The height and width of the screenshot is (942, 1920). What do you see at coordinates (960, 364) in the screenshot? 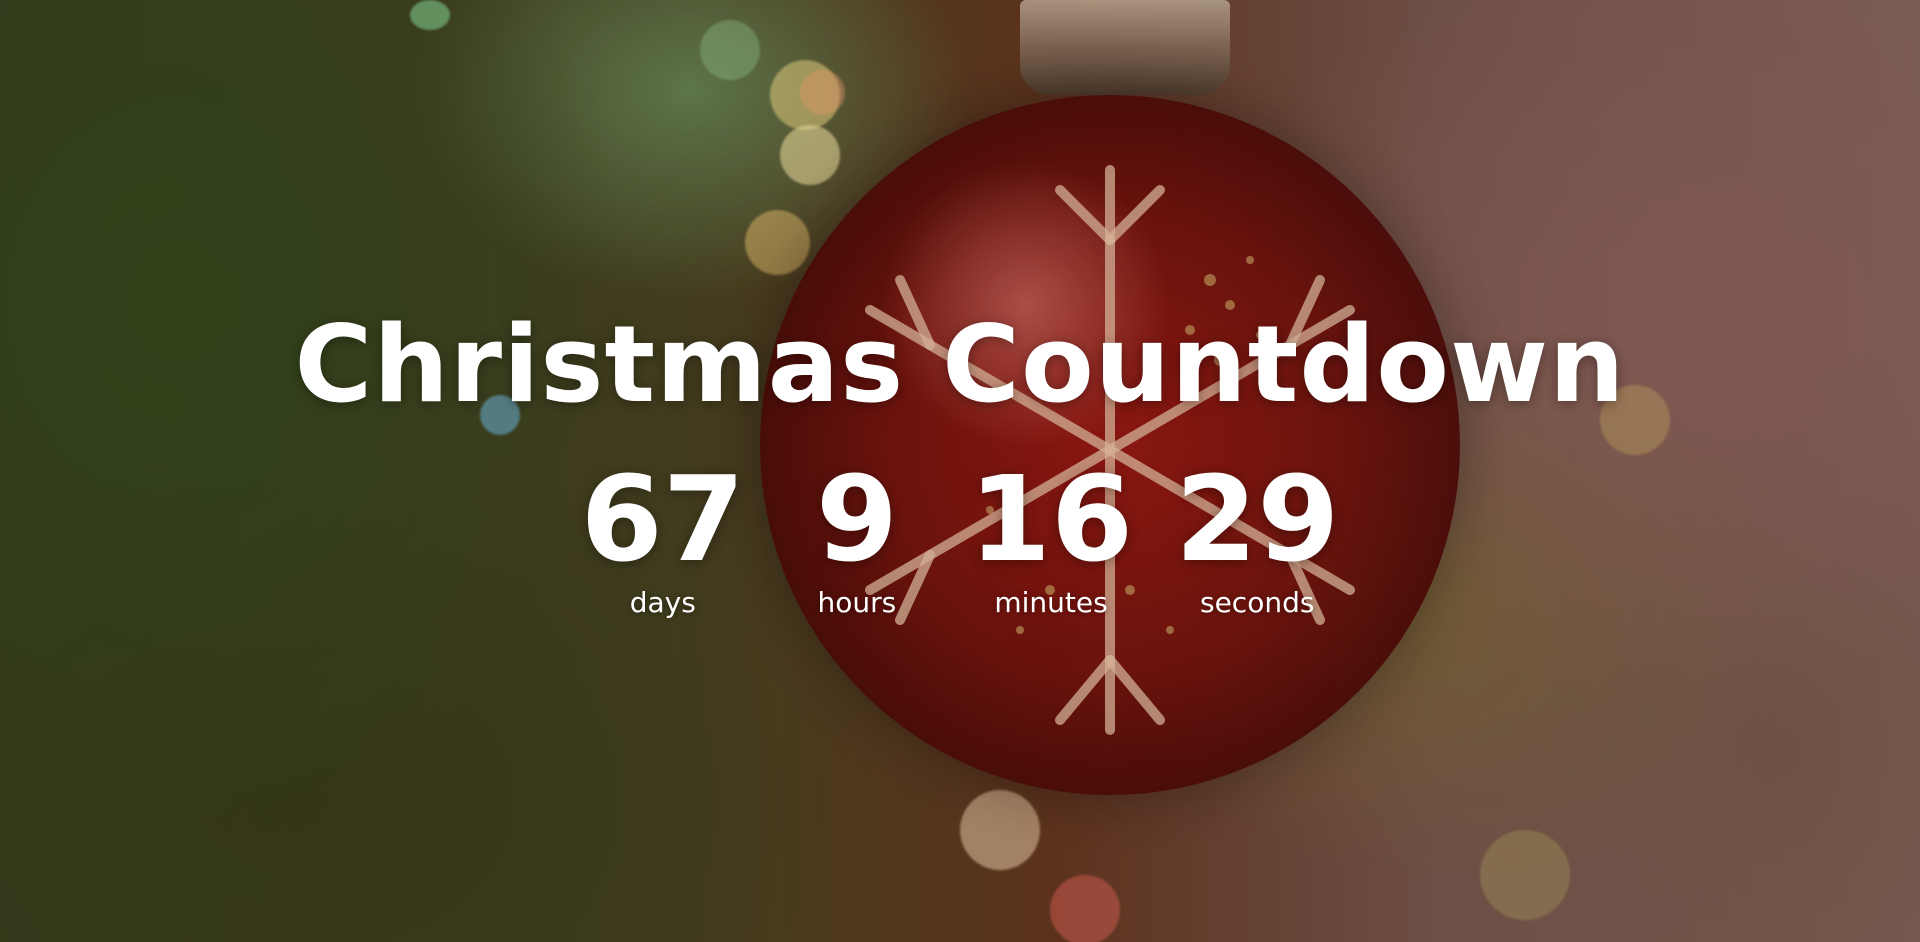
I see `page-title: Christmas Countdown` at bounding box center [960, 364].